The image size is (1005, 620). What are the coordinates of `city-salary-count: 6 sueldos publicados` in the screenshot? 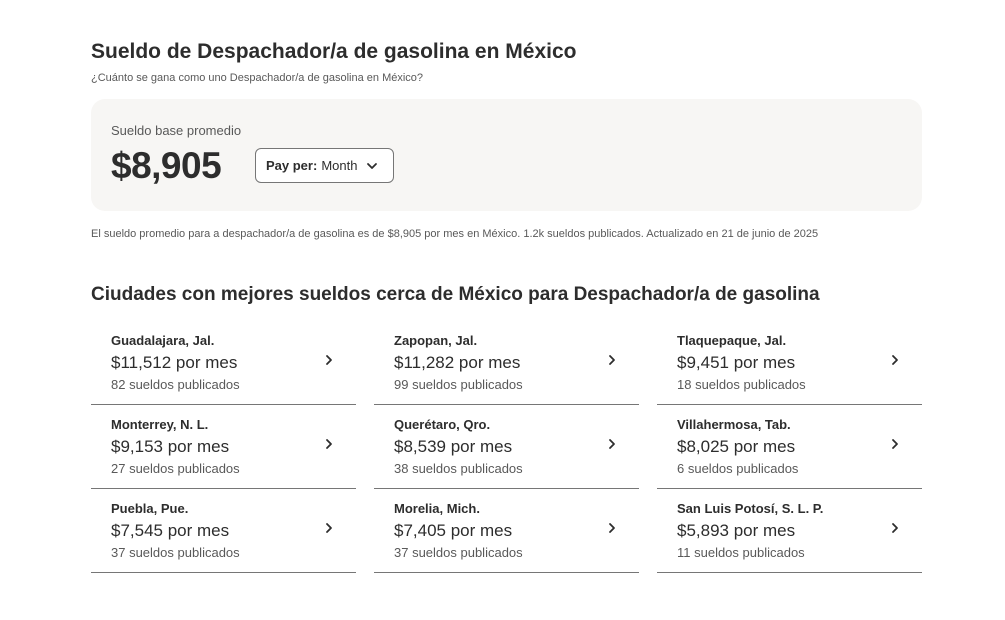 It's located at (738, 468).